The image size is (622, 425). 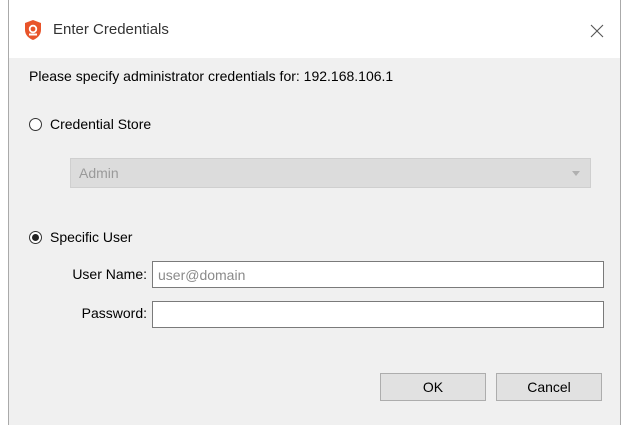 What do you see at coordinates (549, 387) in the screenshot?
I see `cancel-button: Cancel` at bounding box center [549, 387].